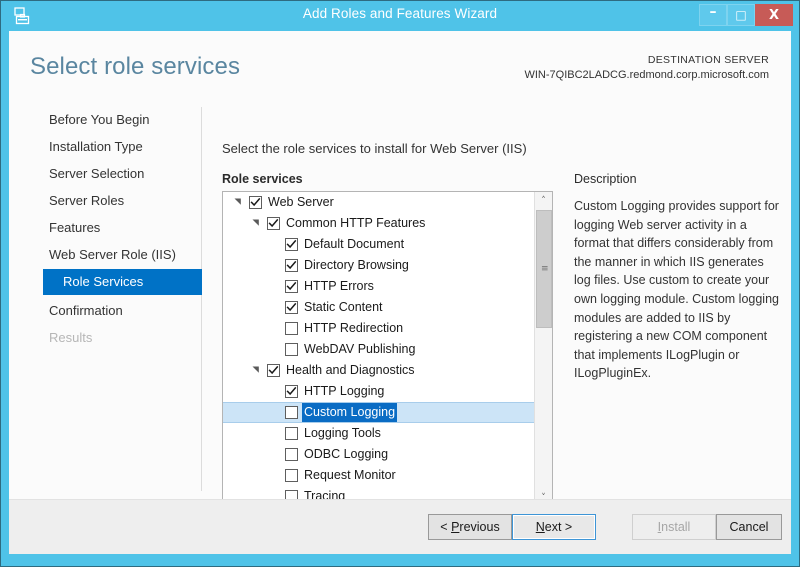 This screenshot has width=800, height=567. Describe the element at coordinates (301, 202) in the screenshot. I see `tree-item-label: Web Server` at that location.